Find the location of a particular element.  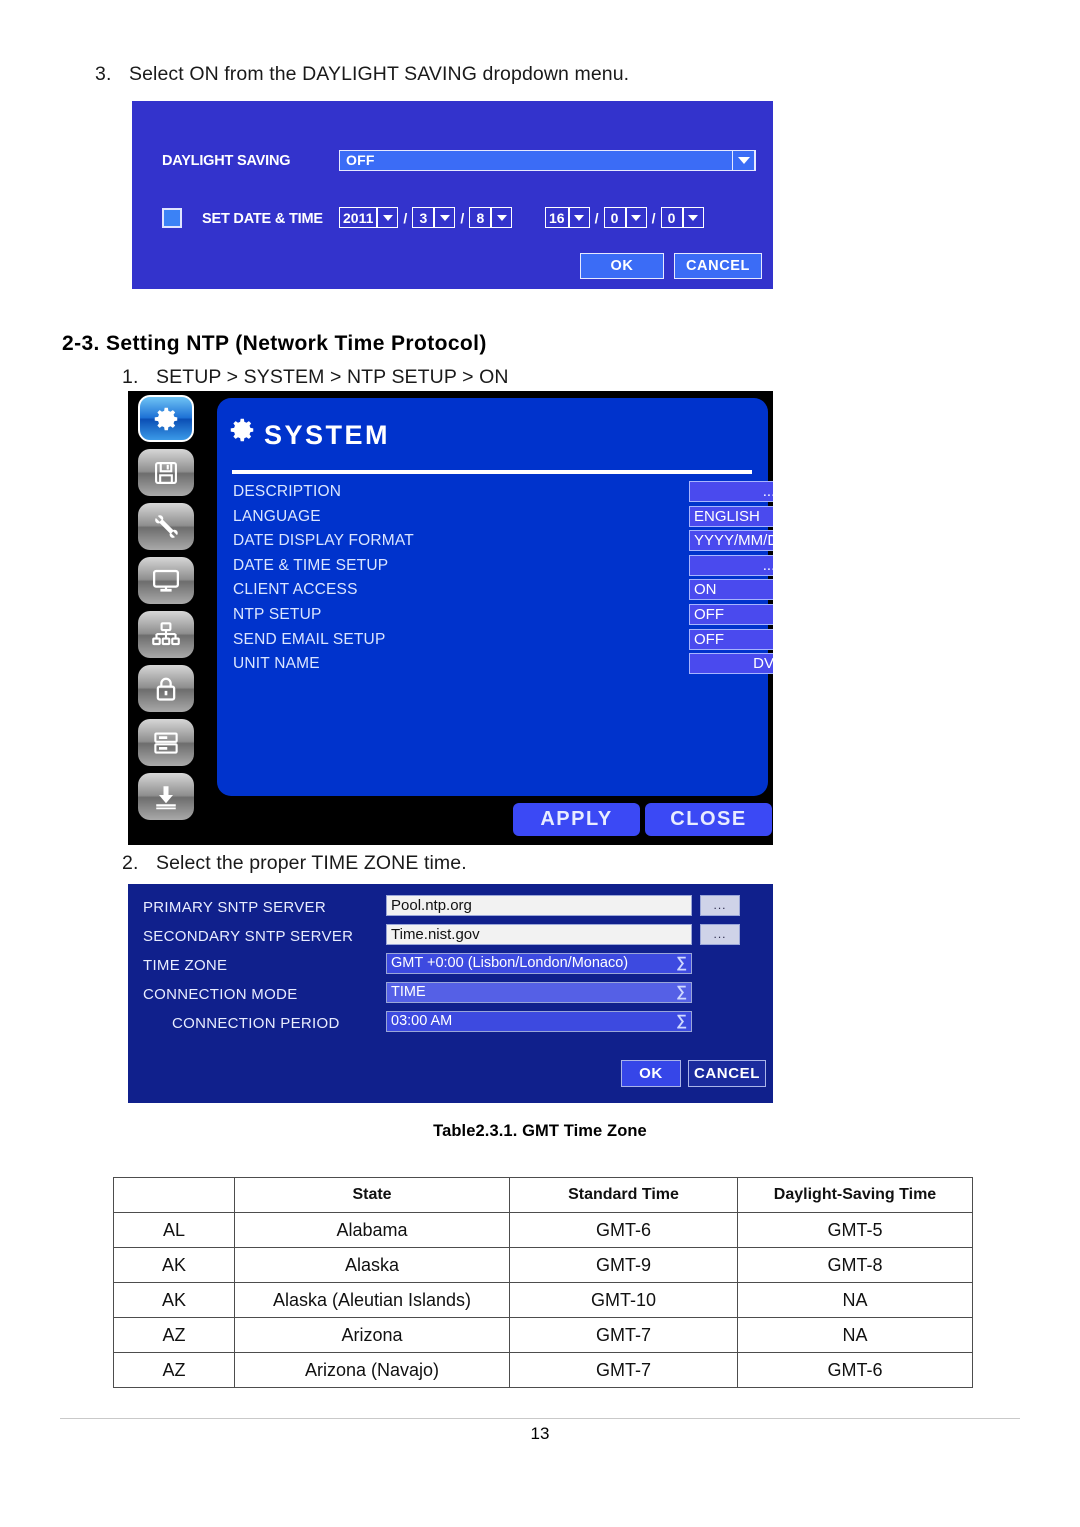

menu-value-text: ENGLISH is located at coordinates (727, 516).